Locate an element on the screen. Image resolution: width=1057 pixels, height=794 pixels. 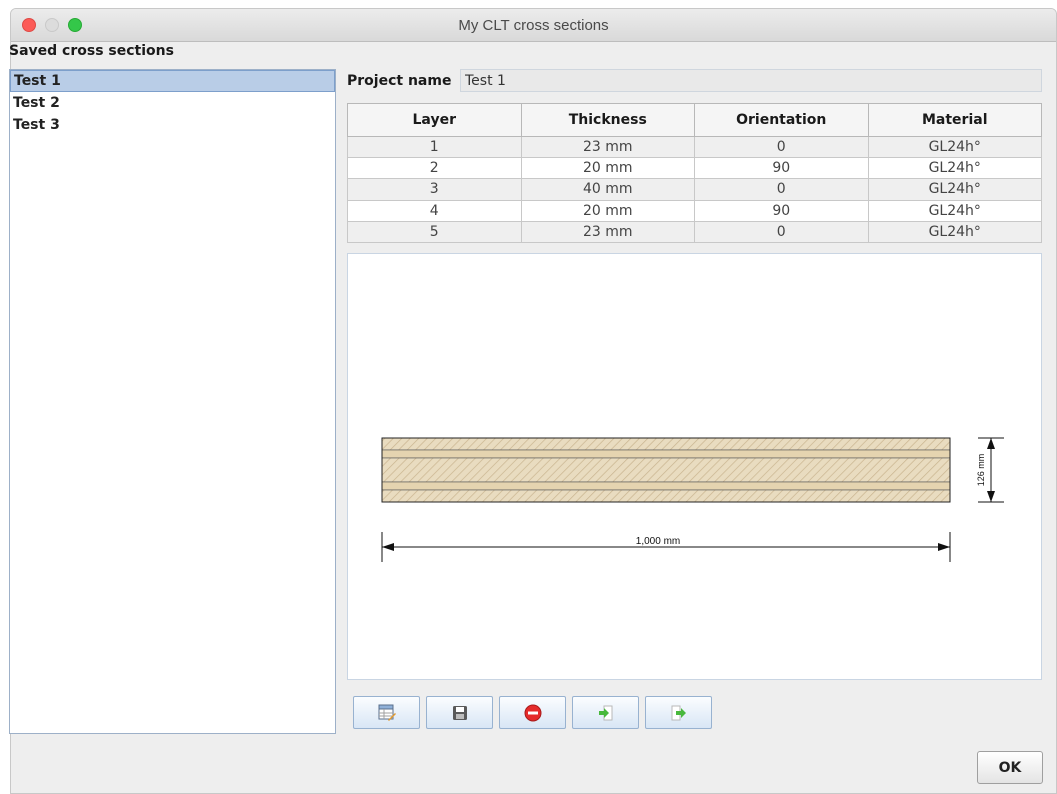
project-name-label: Project name is located at coordinates (399, 81).